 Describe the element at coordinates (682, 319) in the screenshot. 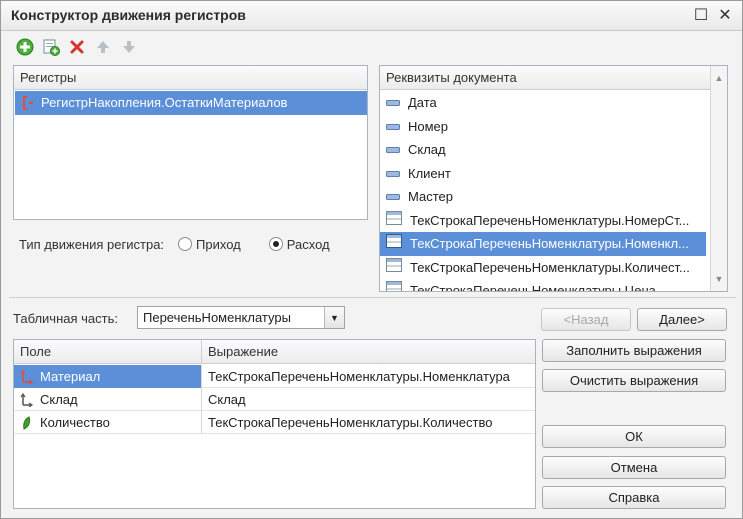

I see `next-button: Далее>` at that location.